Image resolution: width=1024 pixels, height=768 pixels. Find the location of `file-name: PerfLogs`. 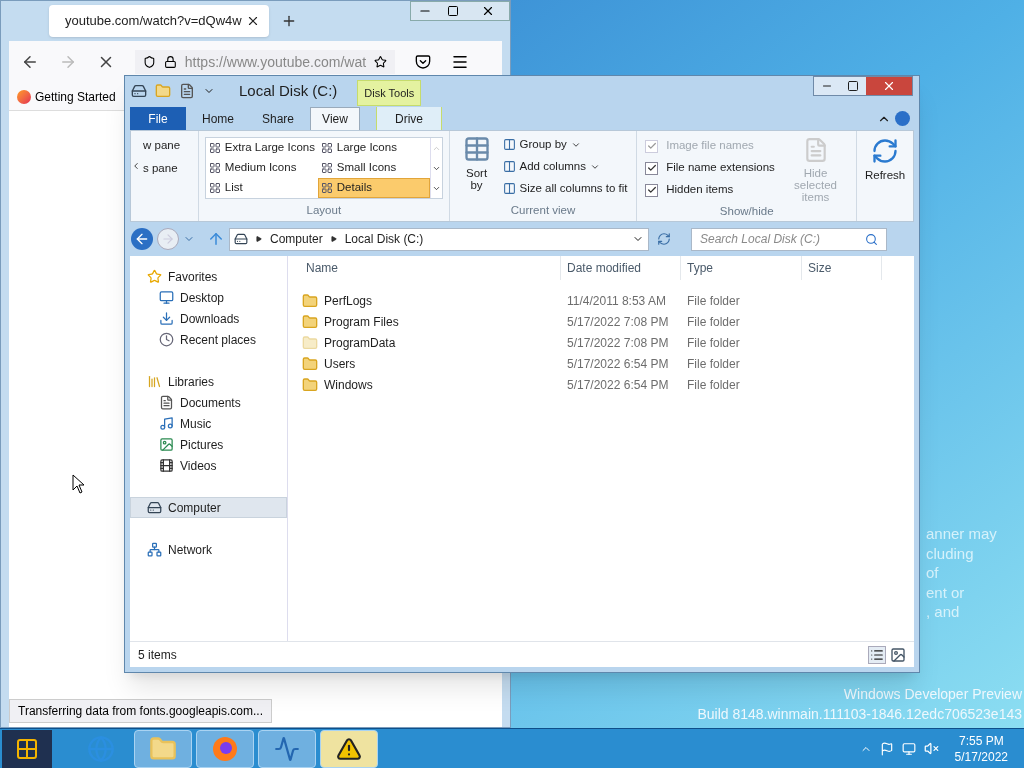

file-name: PerfLogs is located at coordinates (348, 300).